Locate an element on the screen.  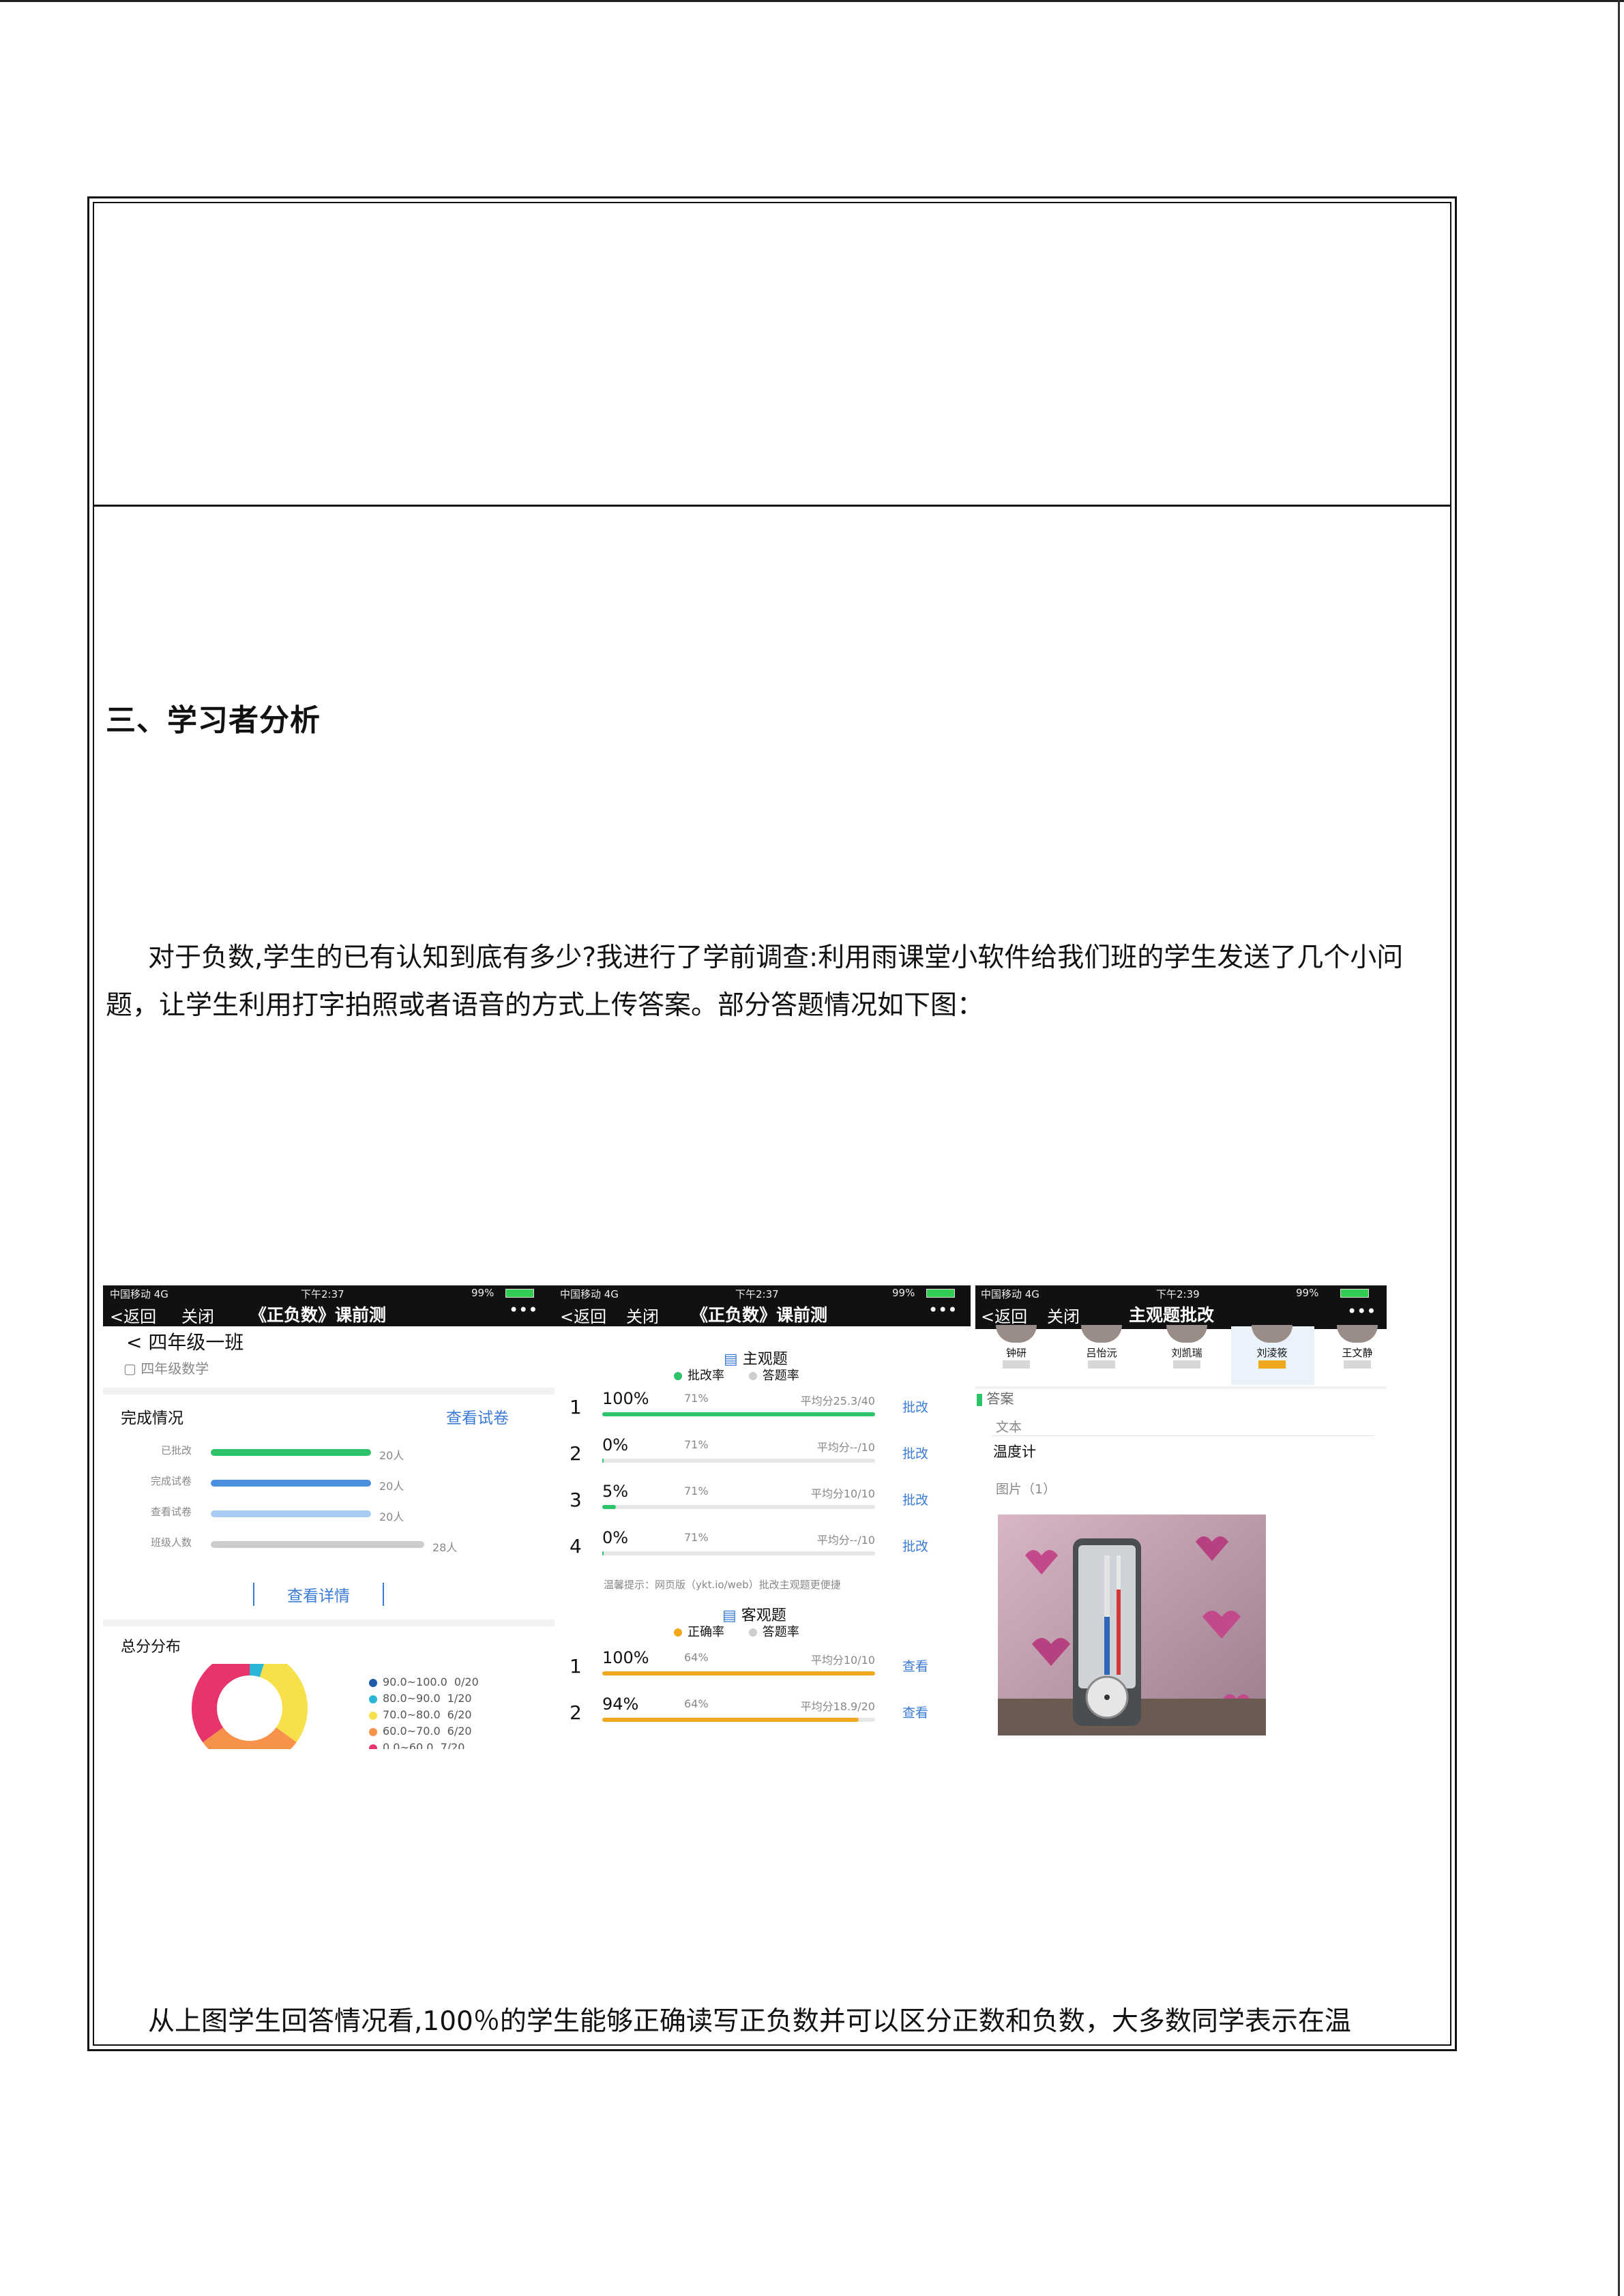
hint-text: 温馨提示：网页版（ykt.io/web）批改主观题更便捷 is located at coordinates (722, 1585).